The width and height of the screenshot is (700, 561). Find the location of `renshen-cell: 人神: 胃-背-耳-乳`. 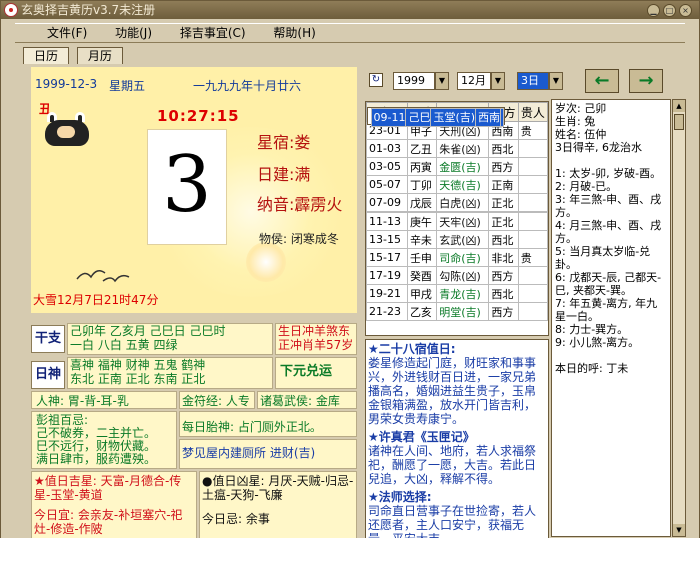

renshen-cell: 人神: 胃-背-耳-乳 is located at coordinates (104, 400).